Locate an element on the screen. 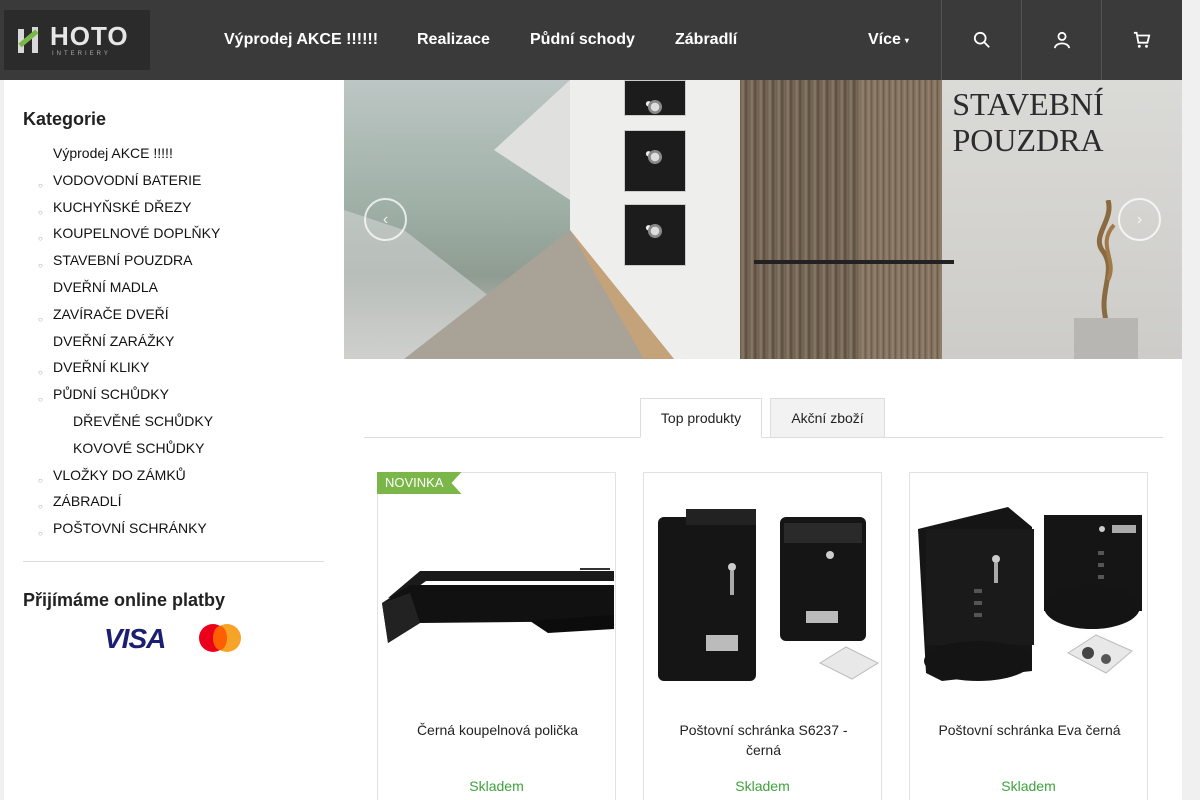  search-icon is located at coordinates (981, 39).